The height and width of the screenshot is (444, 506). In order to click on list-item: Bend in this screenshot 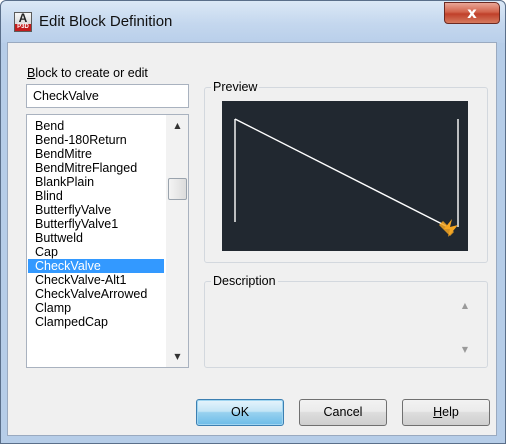, I will do `click(96, 126)`.